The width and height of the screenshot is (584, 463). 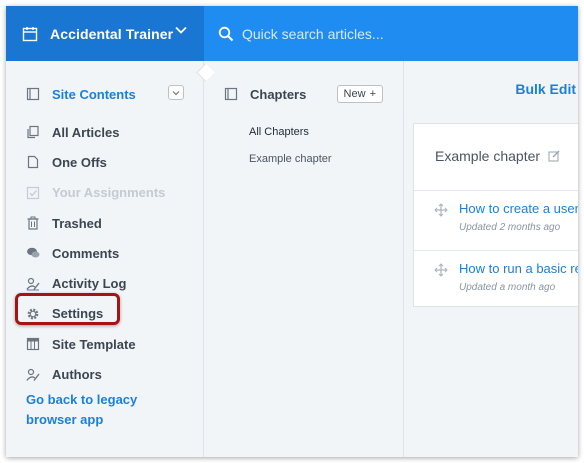 I want to click on comments-icon, so click(x=33, y=253).